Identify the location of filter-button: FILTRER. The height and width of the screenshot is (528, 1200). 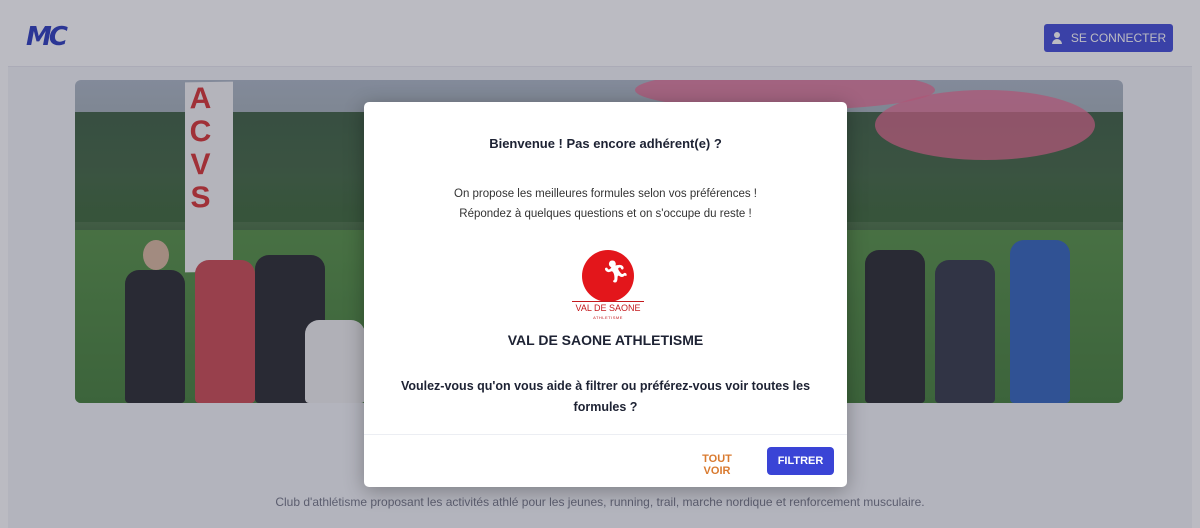
(800, 461).